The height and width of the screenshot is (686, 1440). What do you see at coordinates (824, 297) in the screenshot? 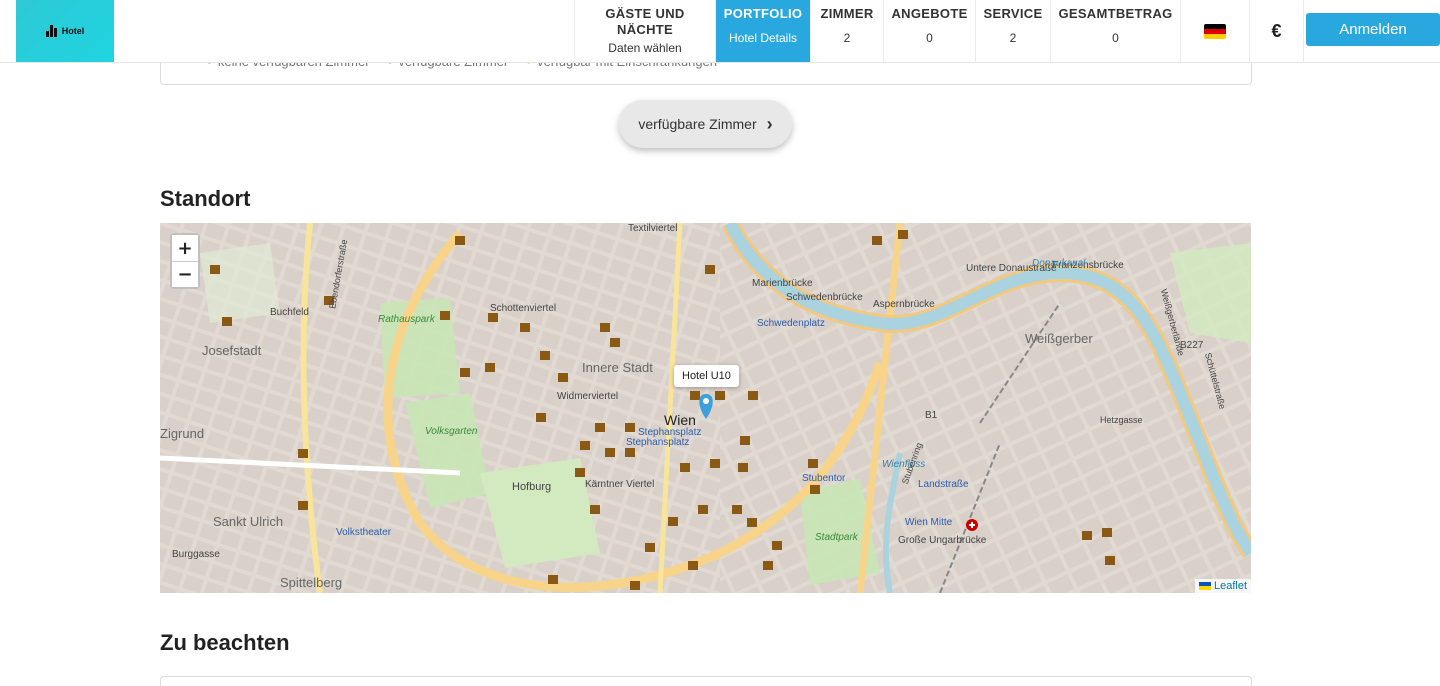
I see `map-label: Schwedenbrücke` at bounding box center [824, 297].